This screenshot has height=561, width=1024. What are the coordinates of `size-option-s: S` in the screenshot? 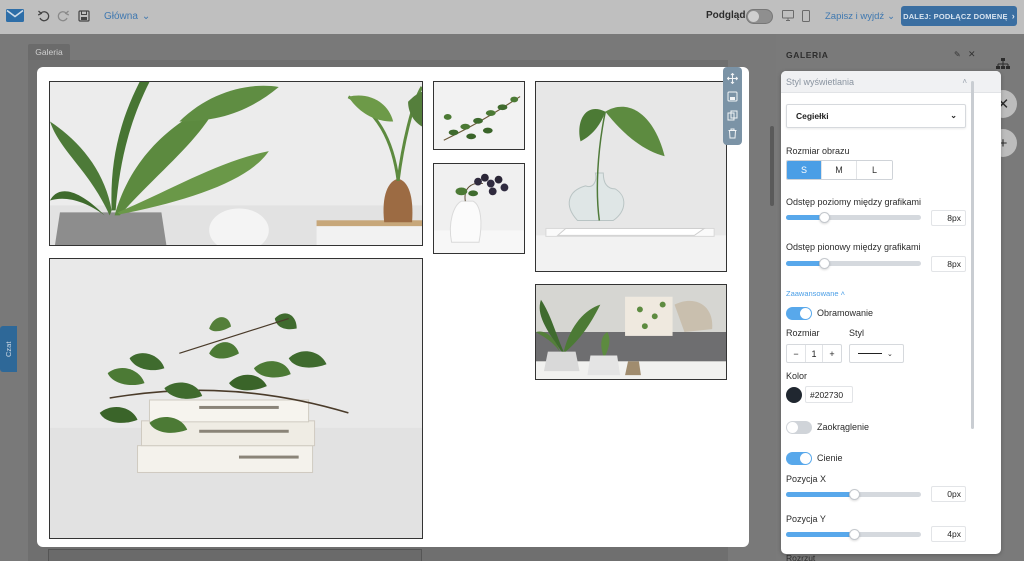 It's located at (804, 170).